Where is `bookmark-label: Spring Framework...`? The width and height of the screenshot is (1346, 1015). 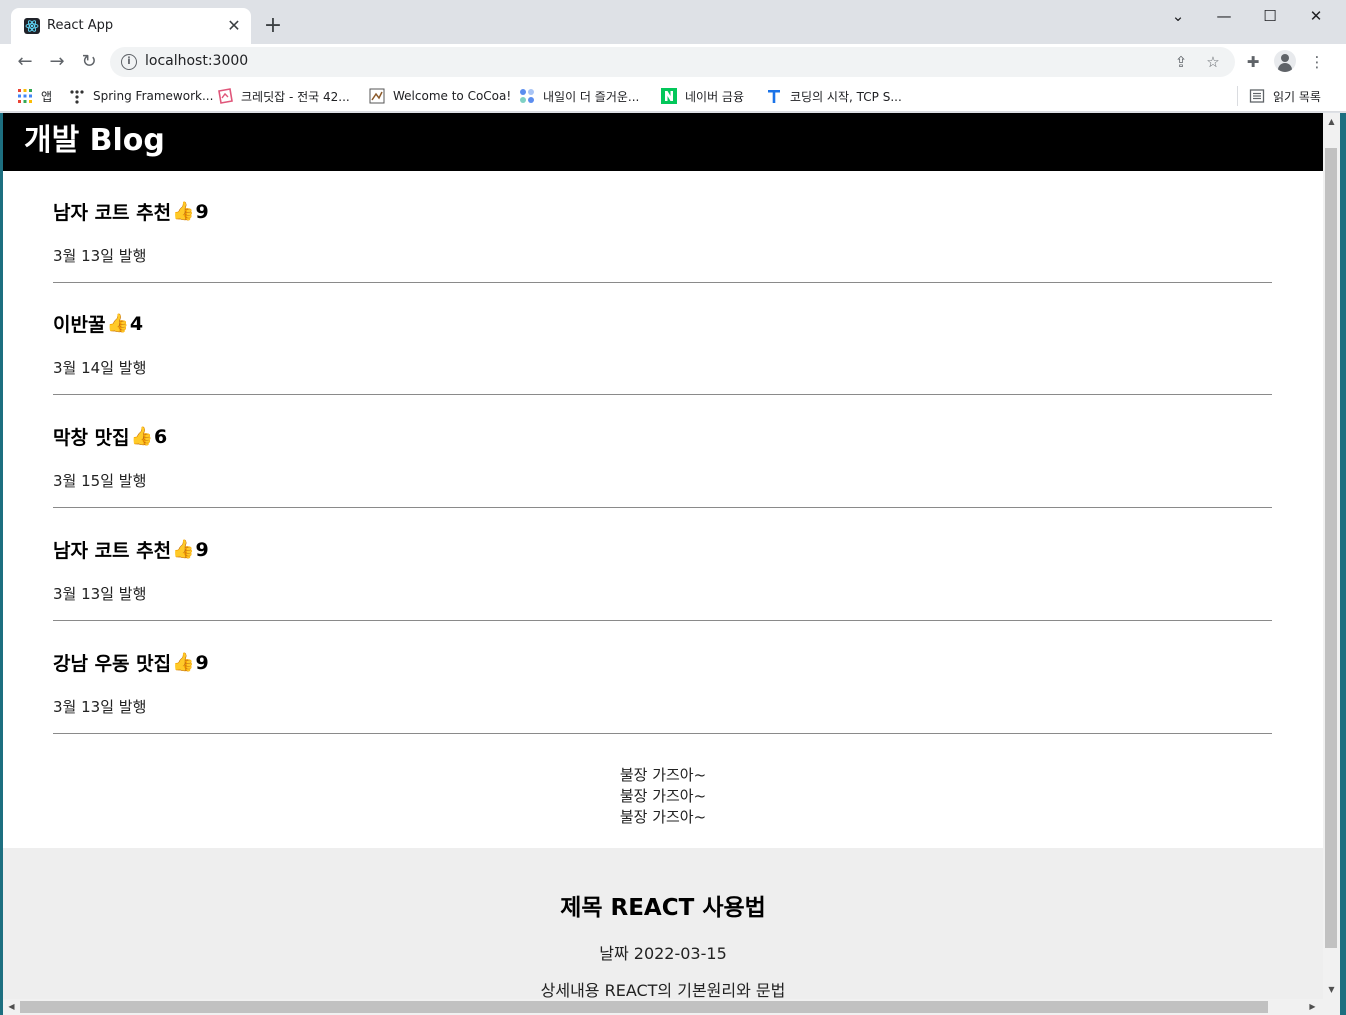
bookmark-label: Spring Framework... is located at coordinates (153, 96).